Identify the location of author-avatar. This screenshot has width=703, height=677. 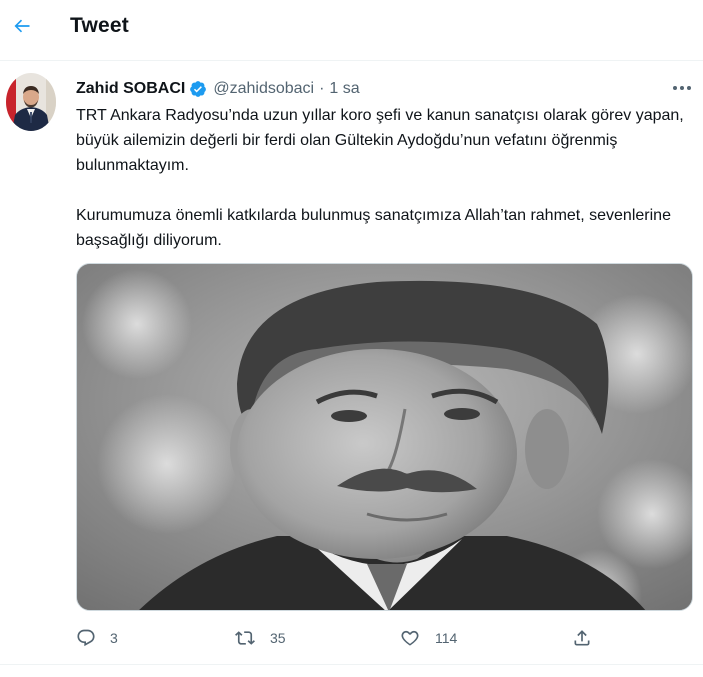
(31, 102).